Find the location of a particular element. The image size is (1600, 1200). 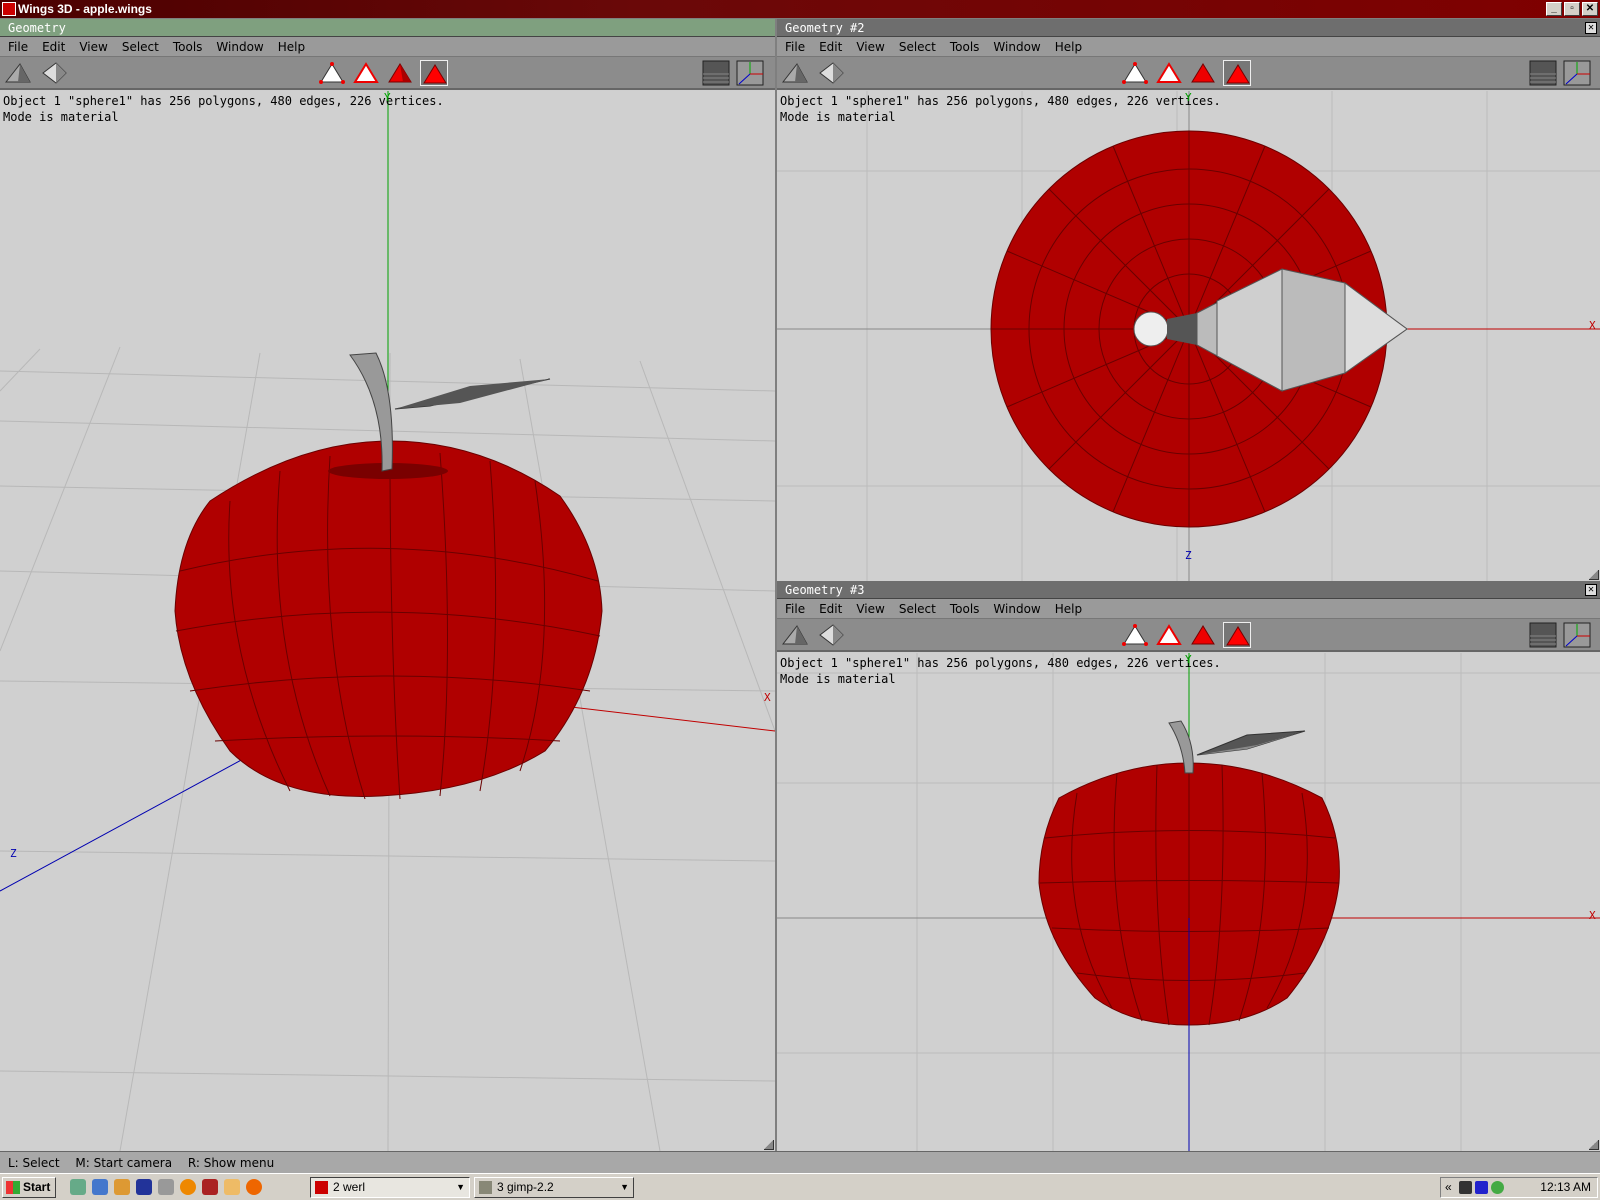

status-left-button-hint: L: Select is located at coordinates (34, 1163).